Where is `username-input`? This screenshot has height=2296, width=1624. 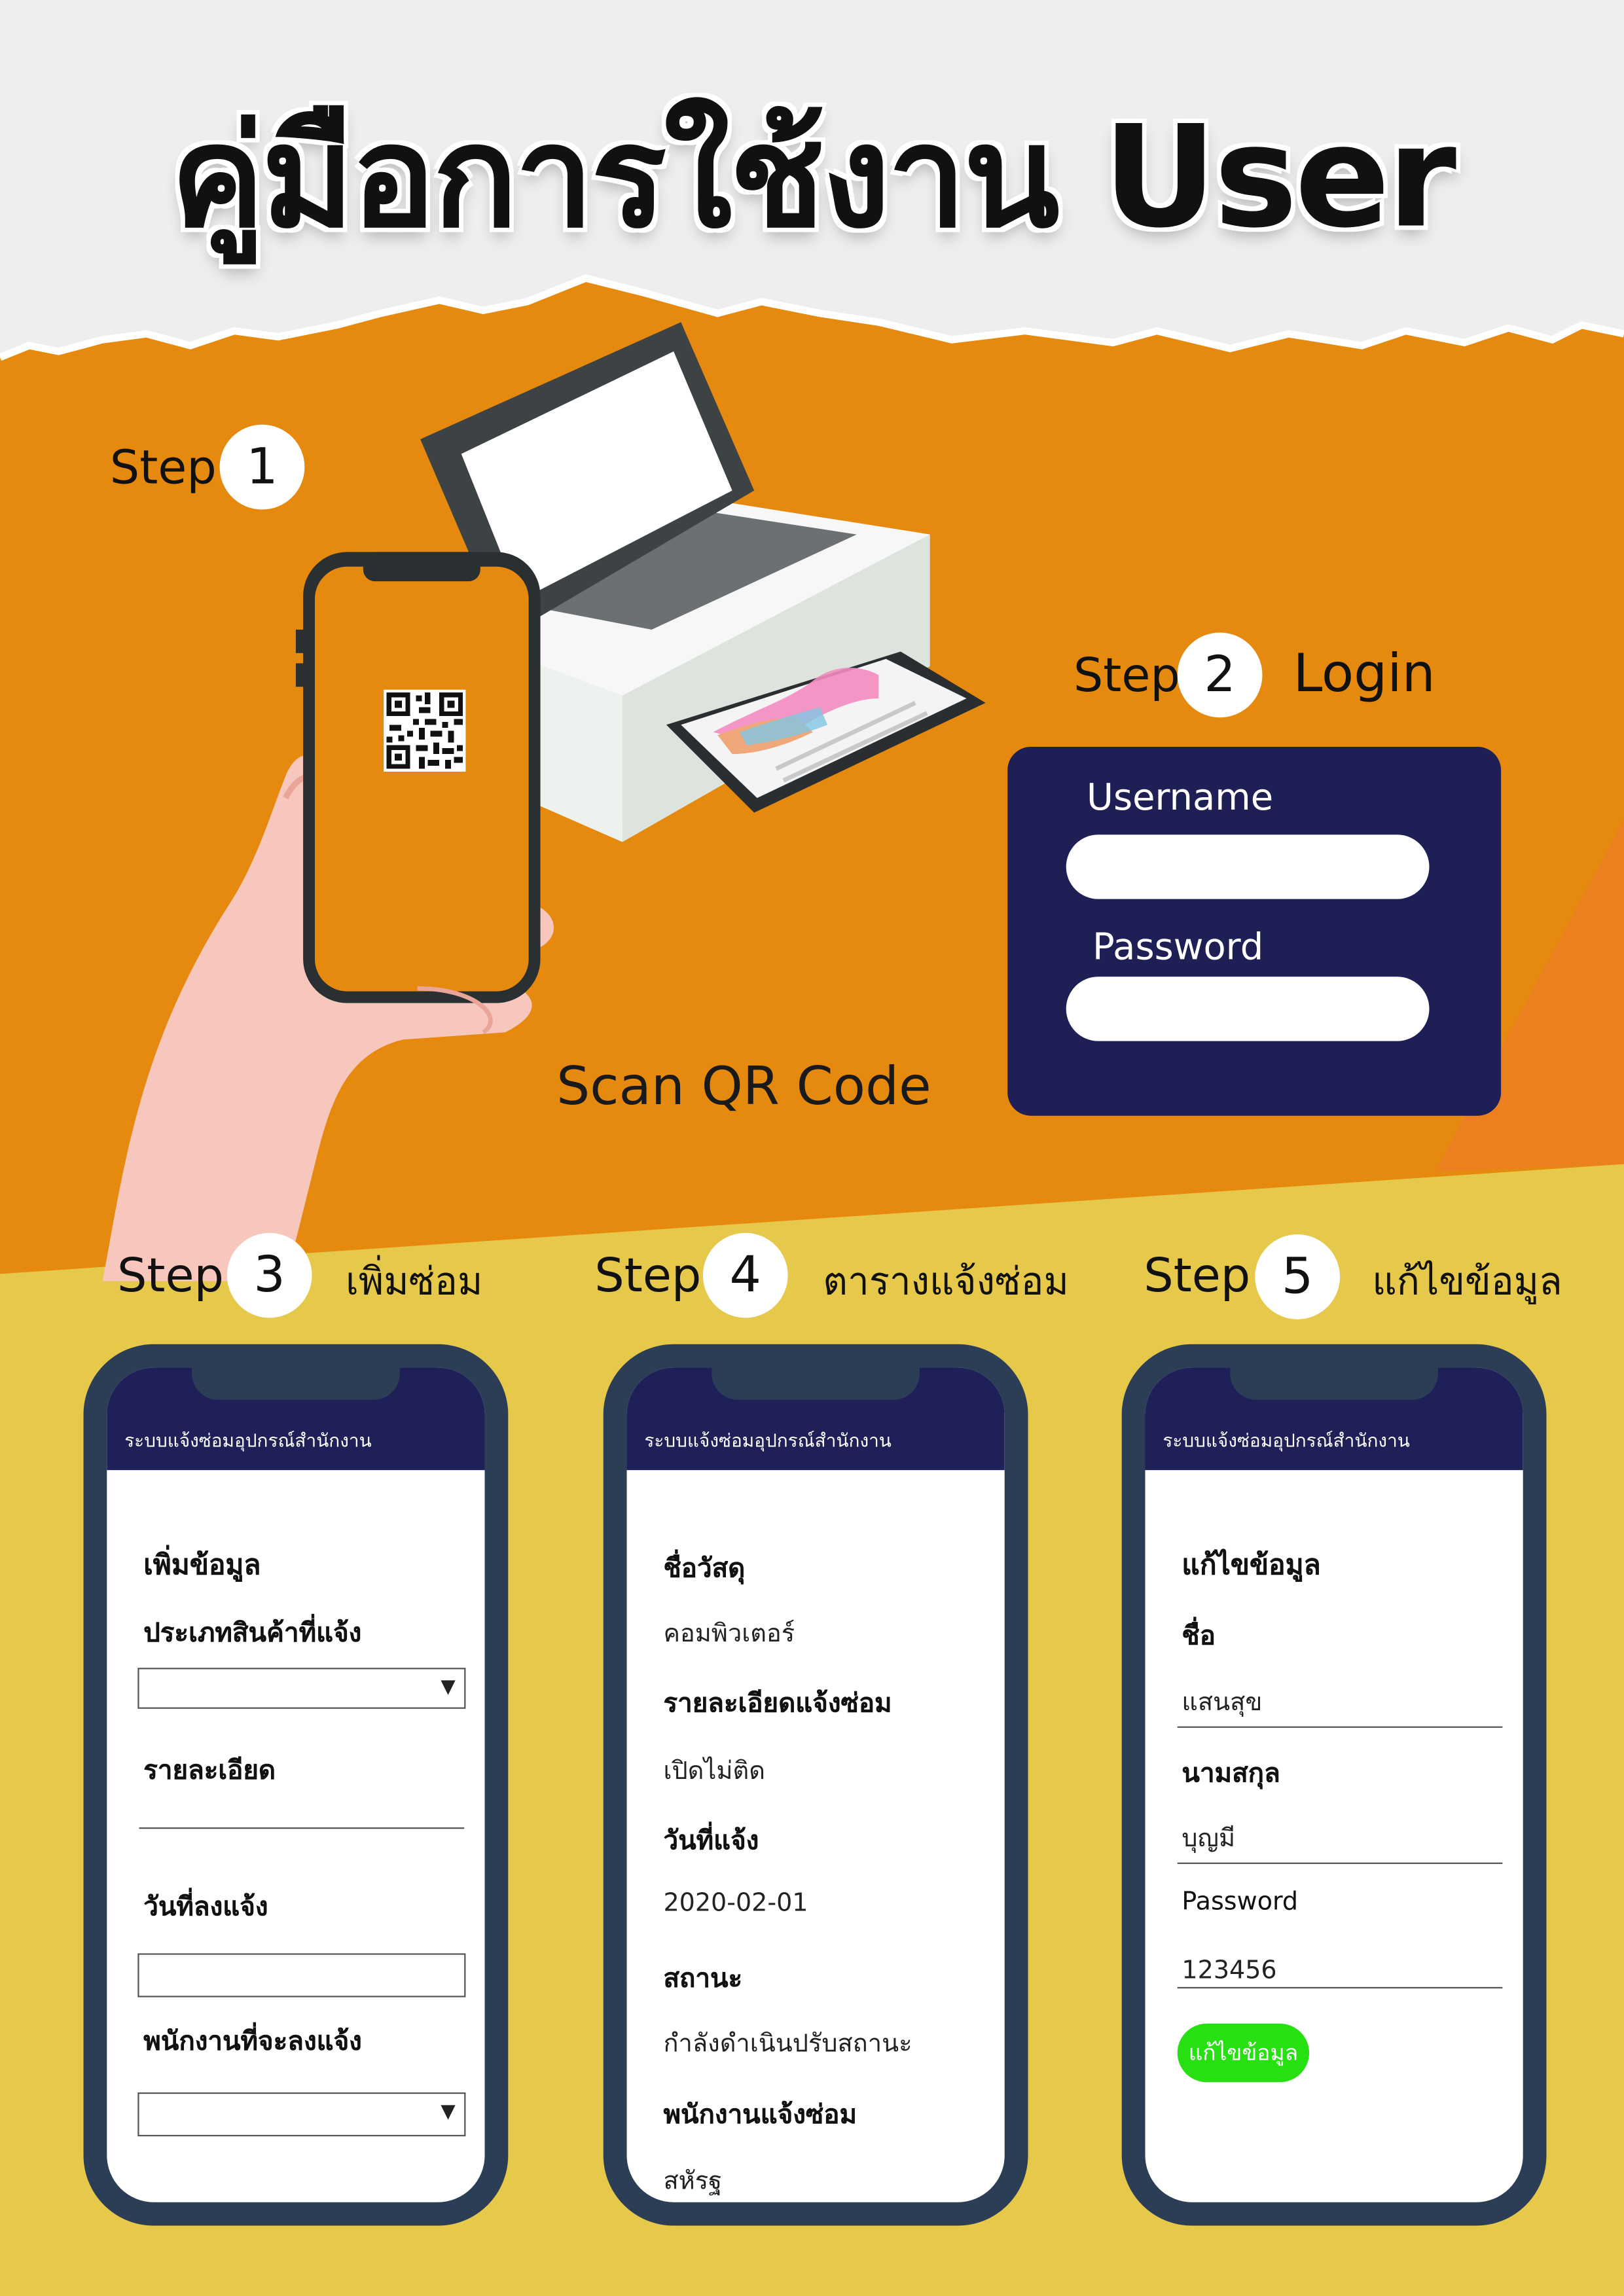
username-input is located at coordinates (1248, 866).